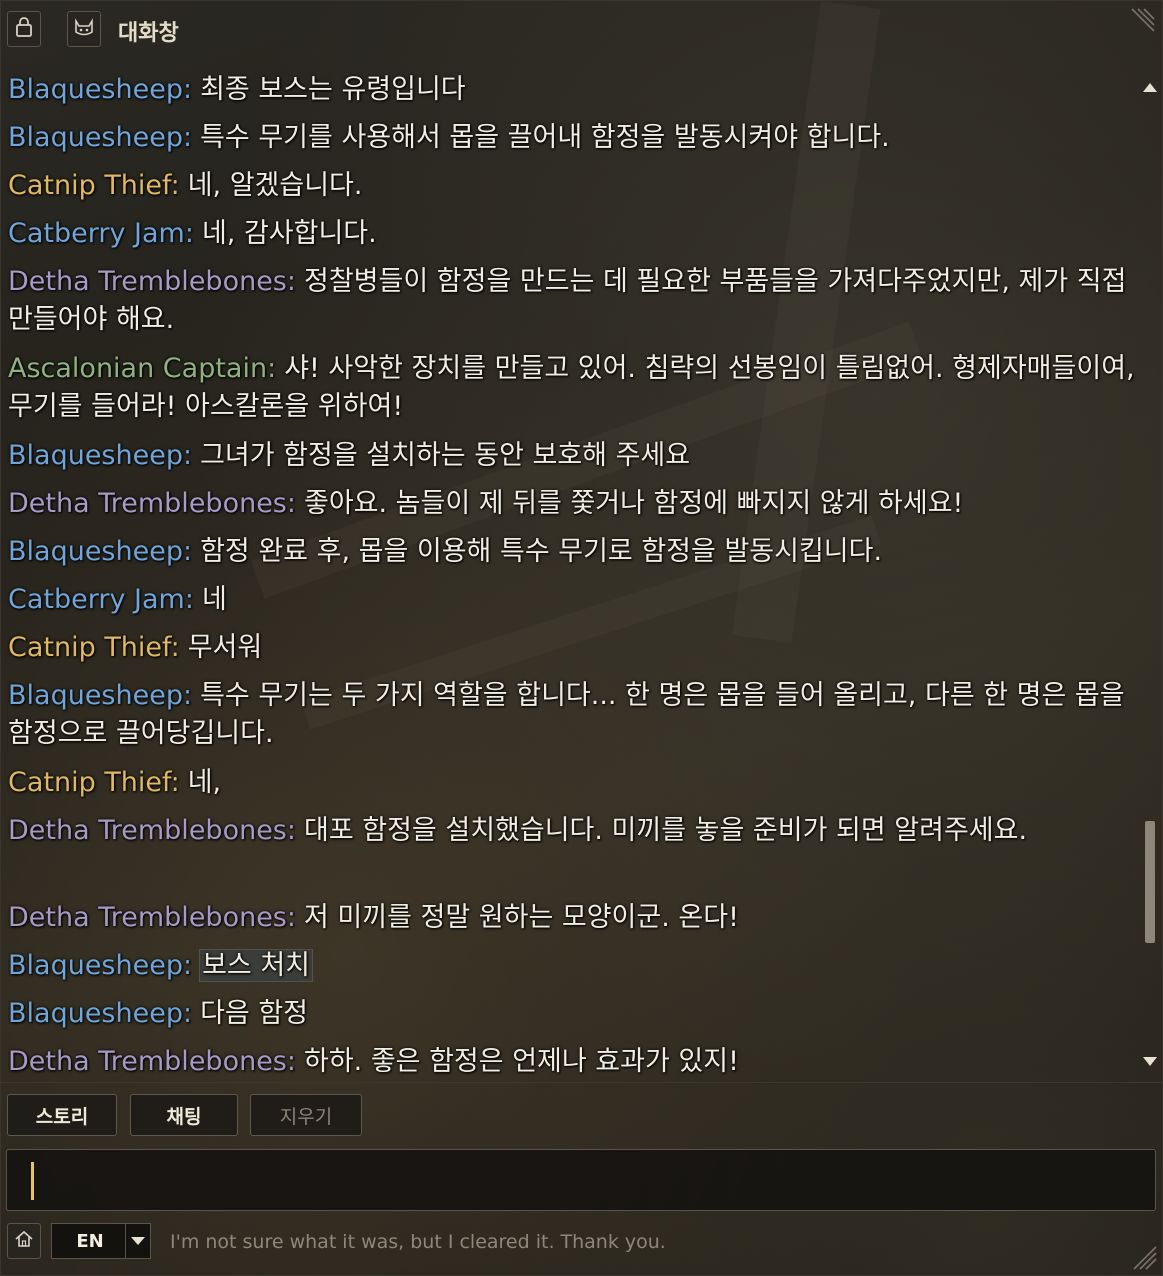  I want to click on message-text: 함정 완료 후, 몹을 이용해 특수 무기로 함정을 발동시킵니다., so click(541, 551).